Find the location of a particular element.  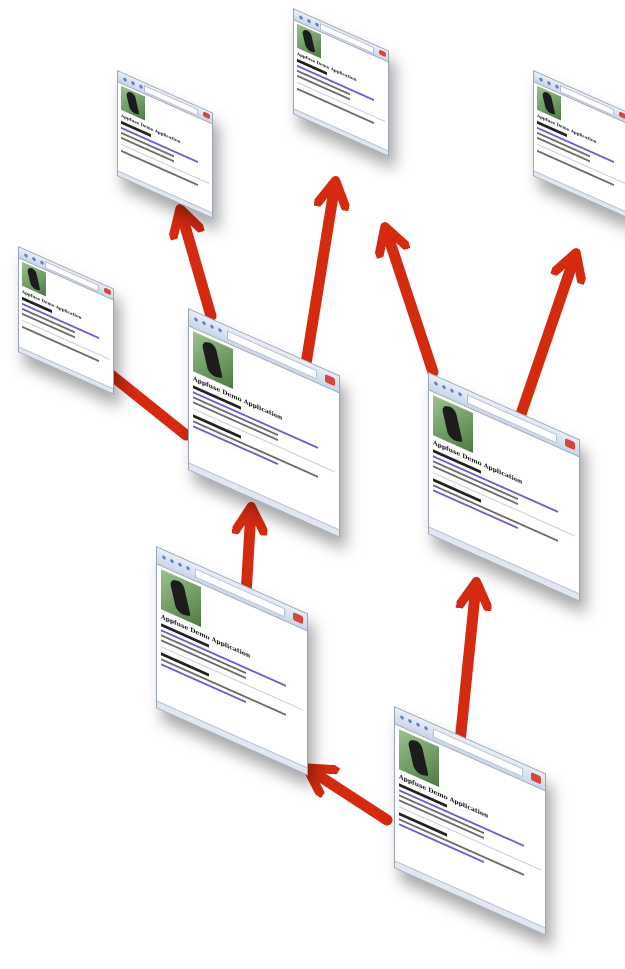

arrow-lowerleft-to-center is located at coordinates (248, 555).